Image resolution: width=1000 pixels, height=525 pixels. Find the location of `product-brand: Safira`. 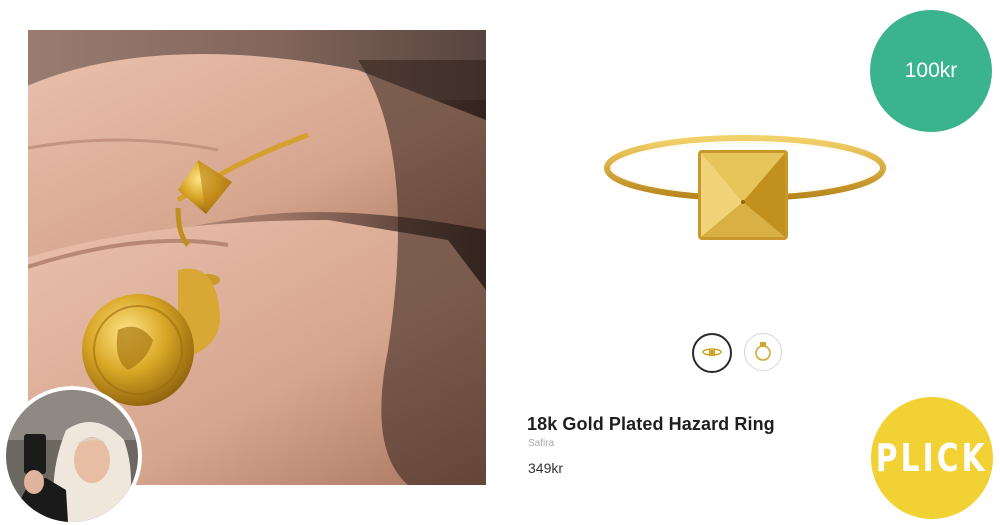

product-brand: Safira is located at coordinates (541, 443).